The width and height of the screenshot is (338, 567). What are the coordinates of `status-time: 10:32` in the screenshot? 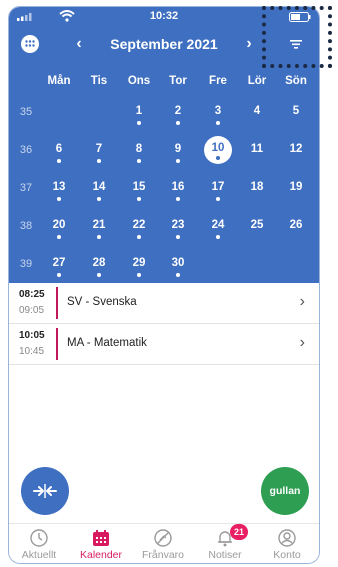 It's located at (164, 16).